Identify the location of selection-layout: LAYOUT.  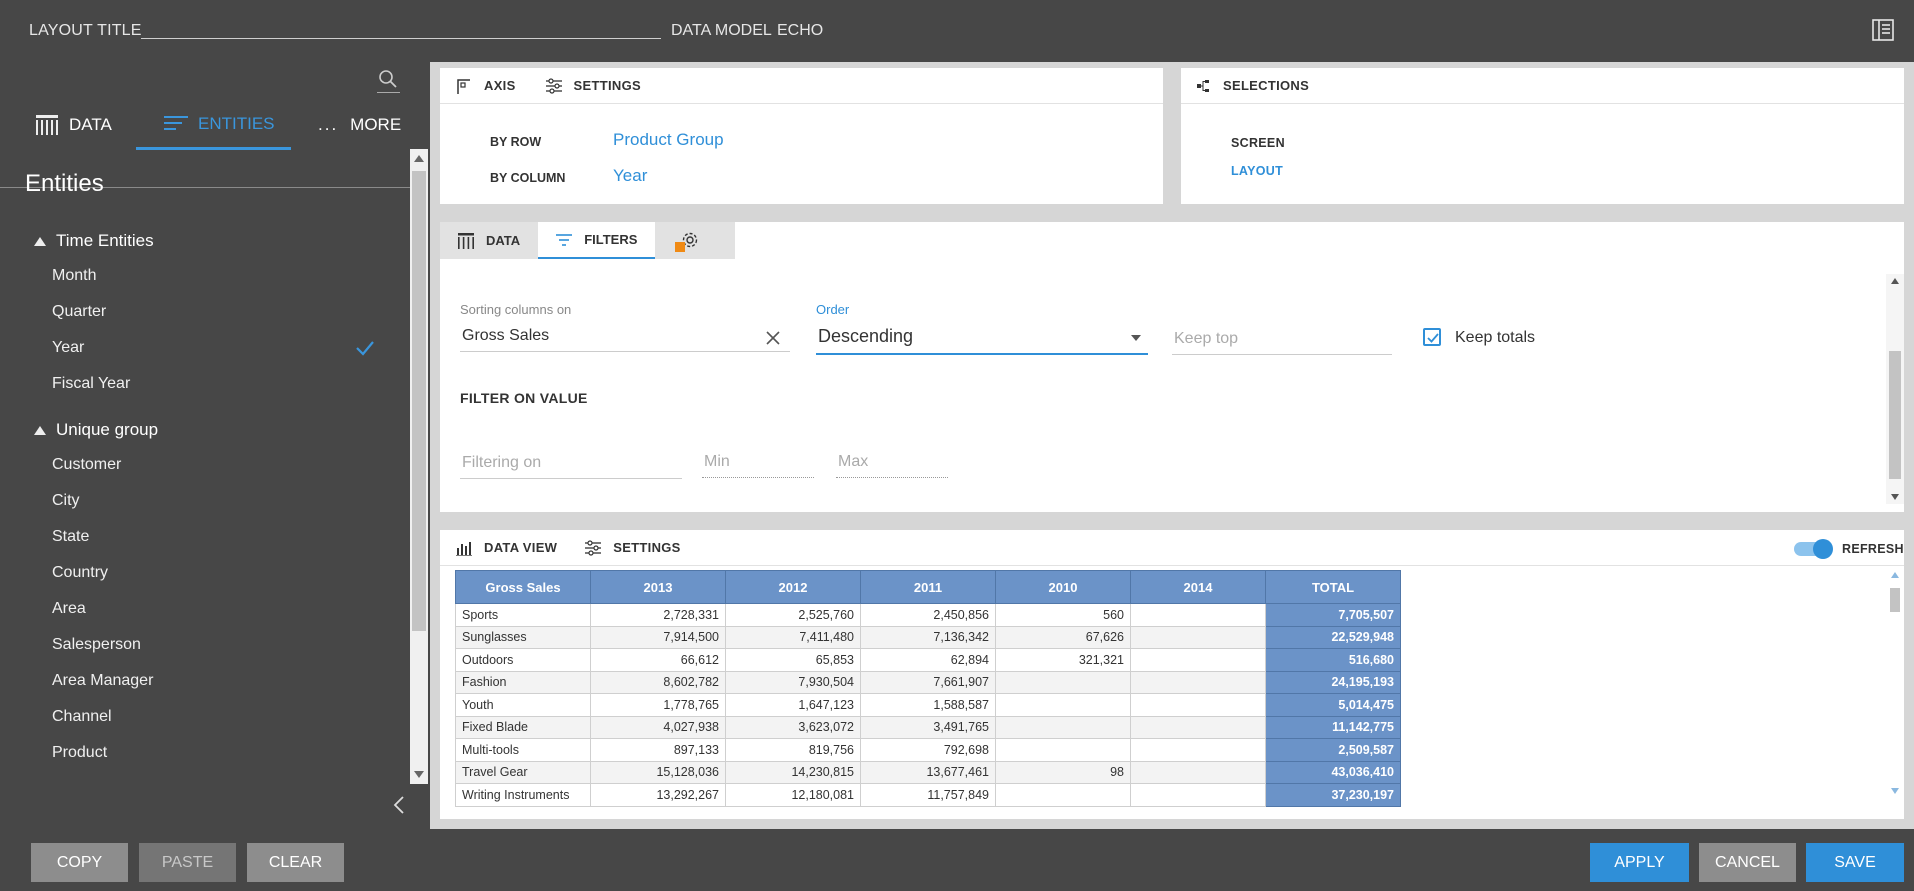
(1257, 171).